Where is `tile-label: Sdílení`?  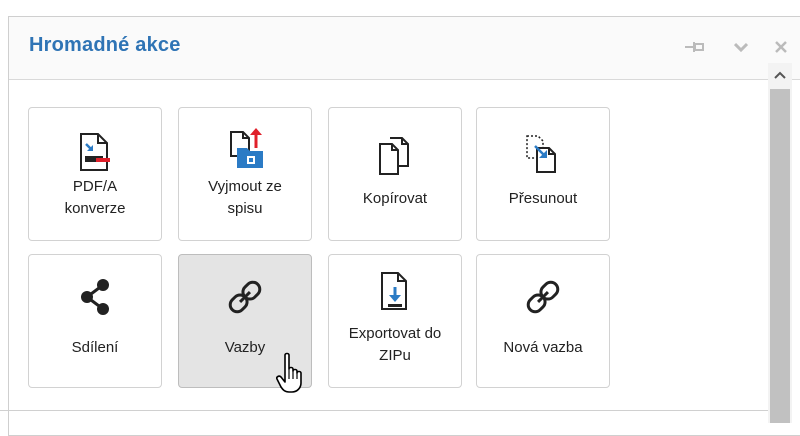 tile-label: Sdílení is located at coordinates (95, 347).